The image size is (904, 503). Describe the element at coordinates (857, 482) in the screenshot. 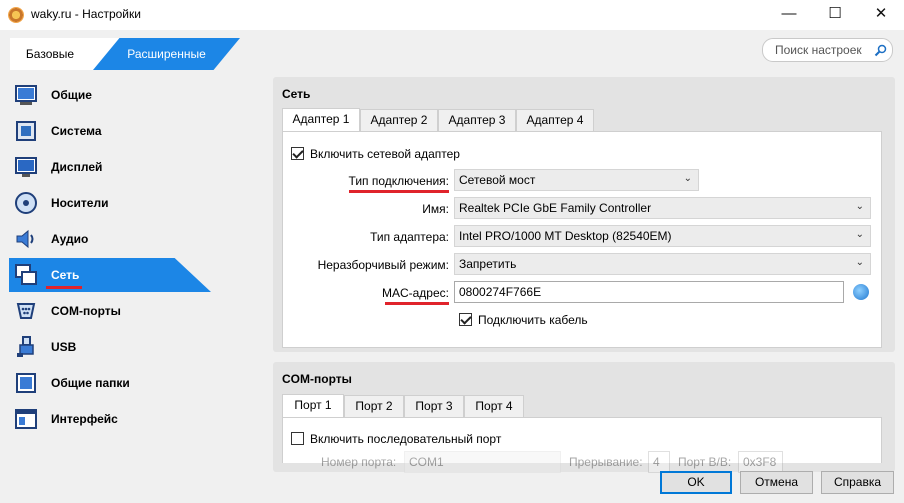

I see `help-button: Справка` at that location.